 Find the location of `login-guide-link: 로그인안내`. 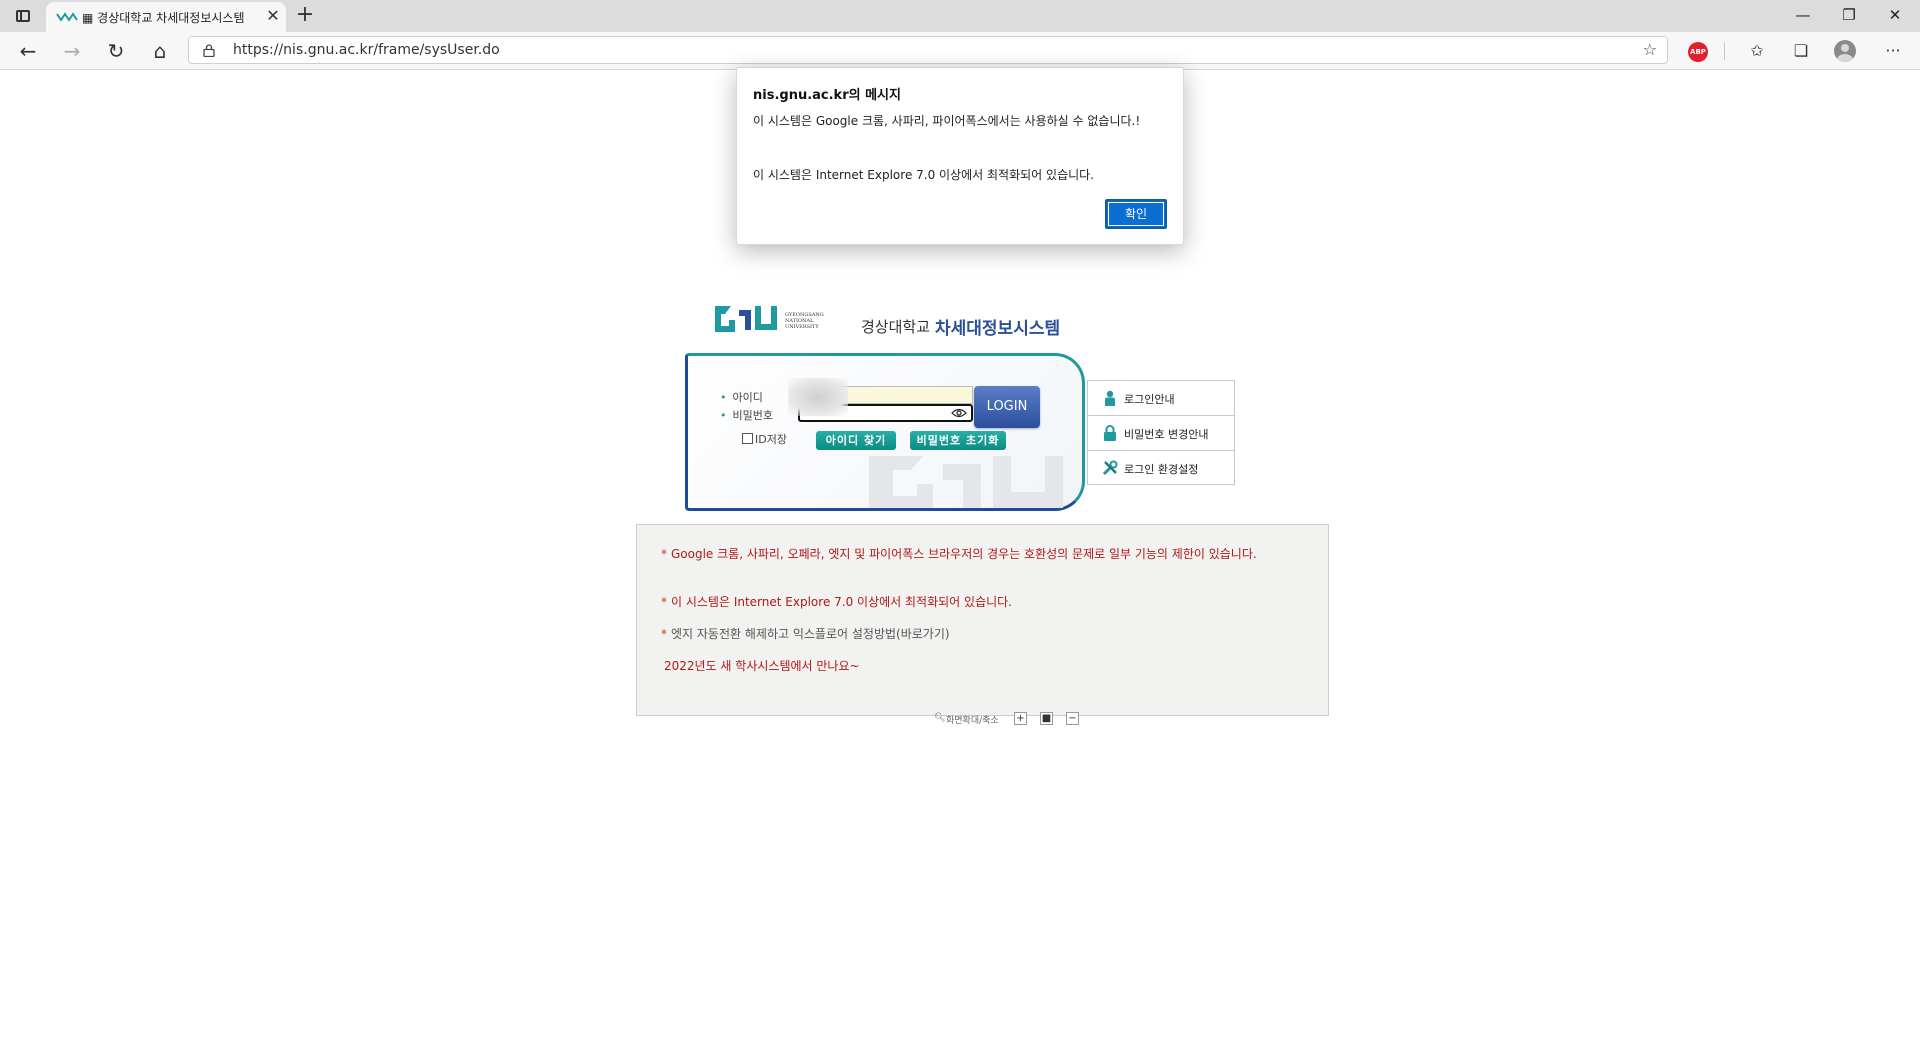

login-guide-link: 로그인안내 is located at coordinates (1161, 398).